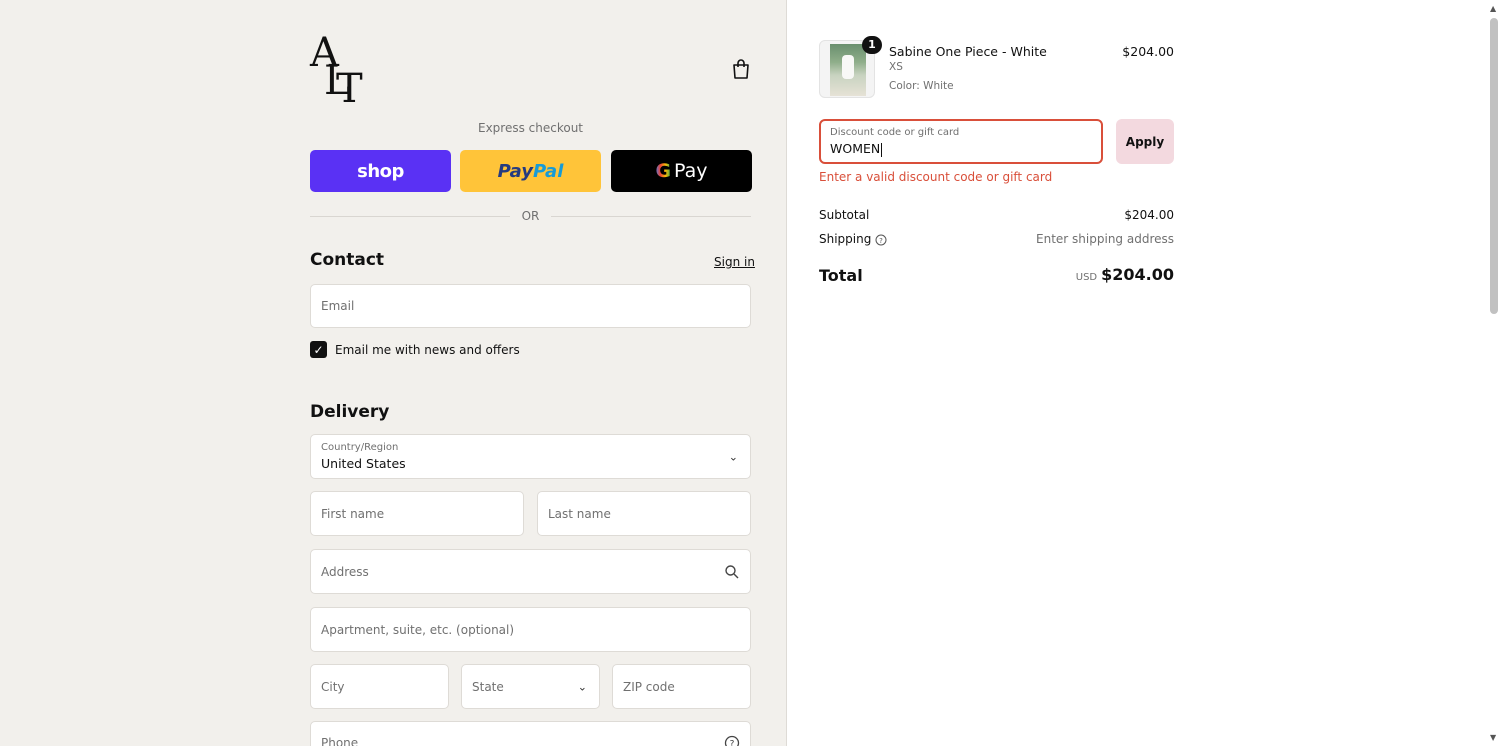 The image size is (1500, 746). I want to click on paypal-label-pal: Pal, so click(548, 171).